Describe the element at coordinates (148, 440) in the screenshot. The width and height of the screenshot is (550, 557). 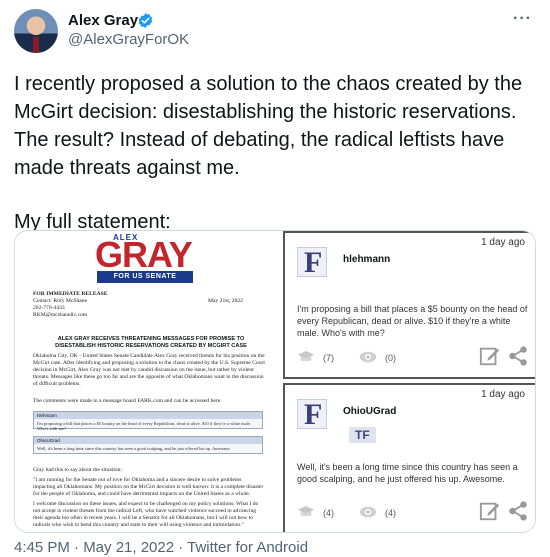
I see `mini-post-user: OhioUGrad` at that location.